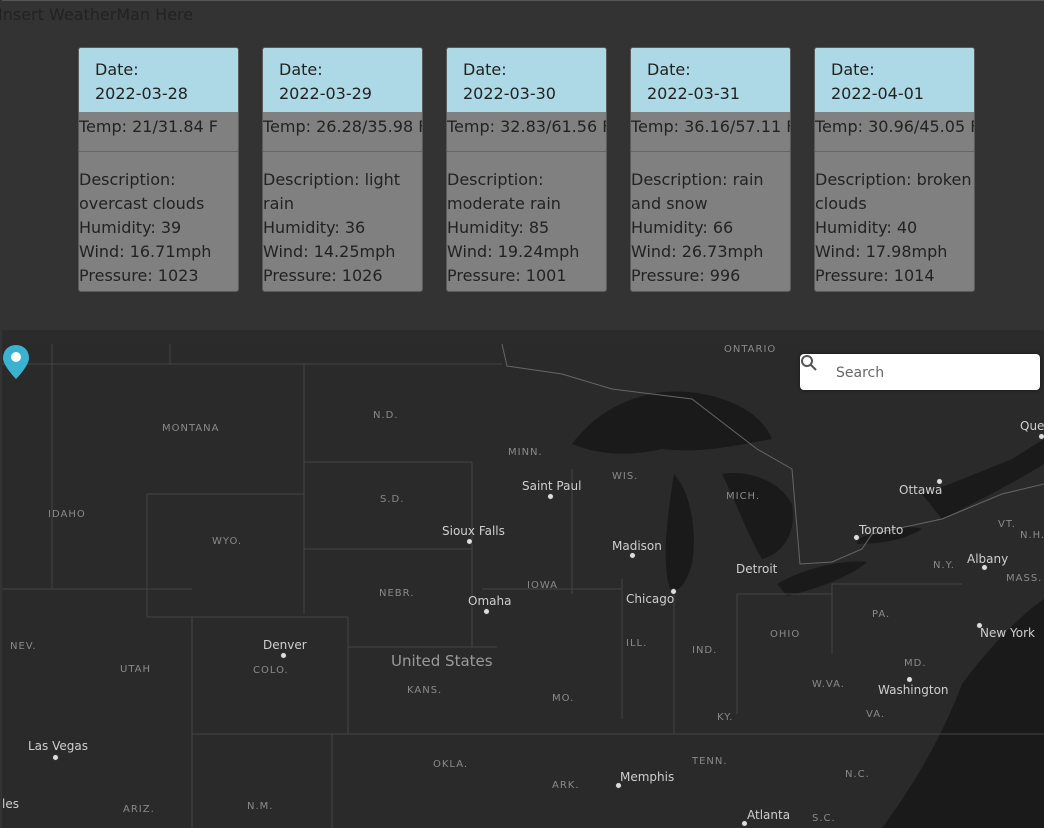  What do you see at coordinates (828, 684) in the screenshot?
I see `region-label: W.VA.` at bounding box center [828, 684].